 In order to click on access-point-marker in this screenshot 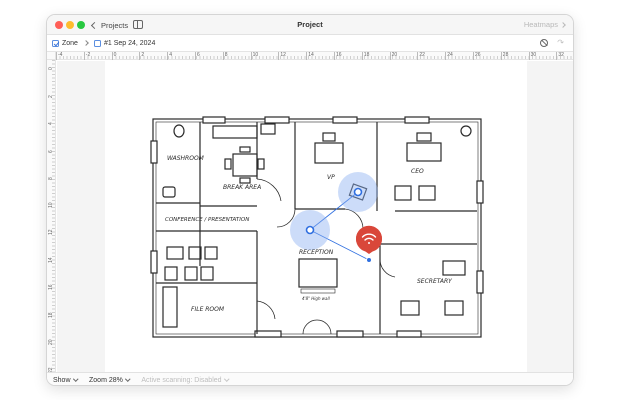, I will do `click(369, 244)`.